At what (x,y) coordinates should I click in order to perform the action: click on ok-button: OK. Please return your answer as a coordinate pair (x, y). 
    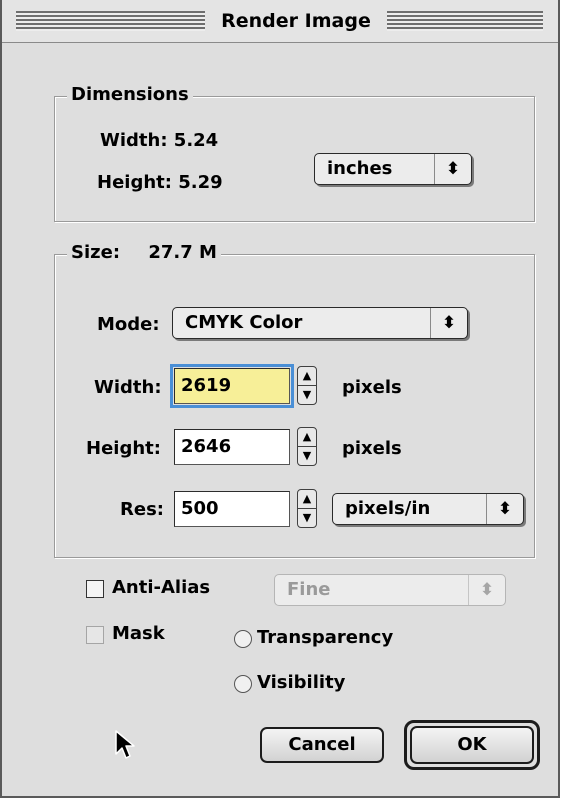
    Looking at the image, I should click on (472, 745).